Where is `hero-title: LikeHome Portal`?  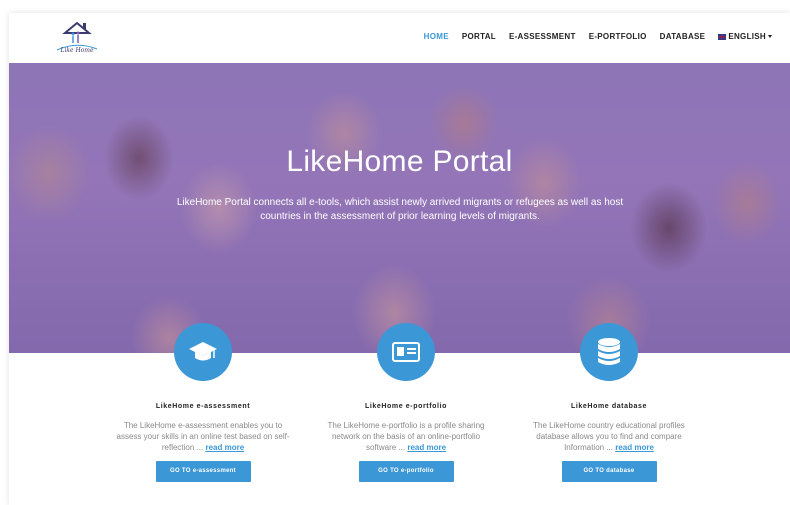 hero-title: LikeHome Portal is located at coordinates (399, 161).